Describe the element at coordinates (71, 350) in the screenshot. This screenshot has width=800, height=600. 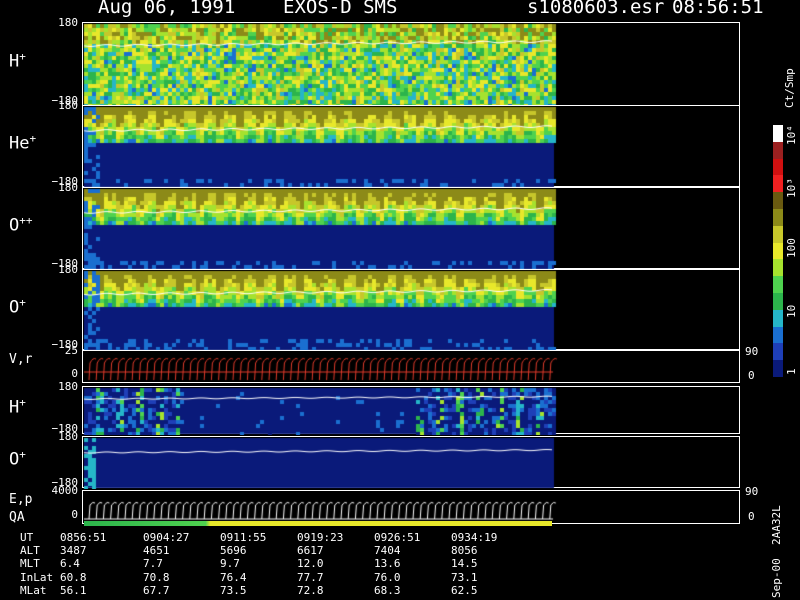
I see `panel-ymax-vr: 25` at that location.